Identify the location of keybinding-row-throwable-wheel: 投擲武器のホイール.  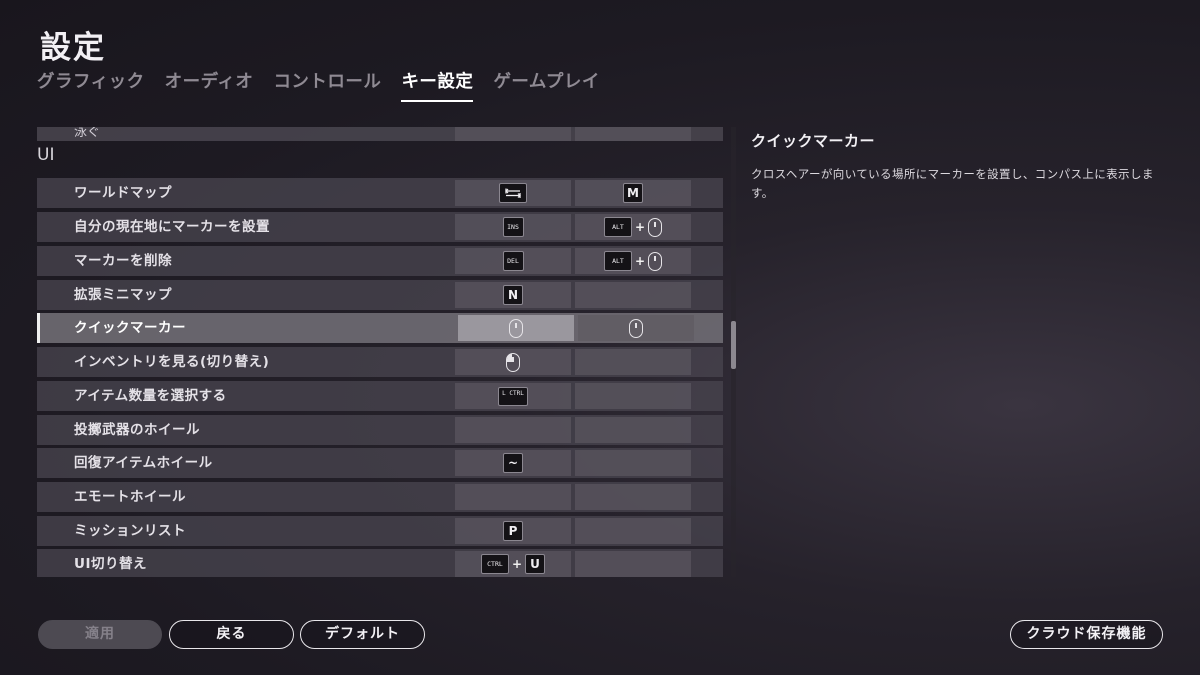
(380, 430).